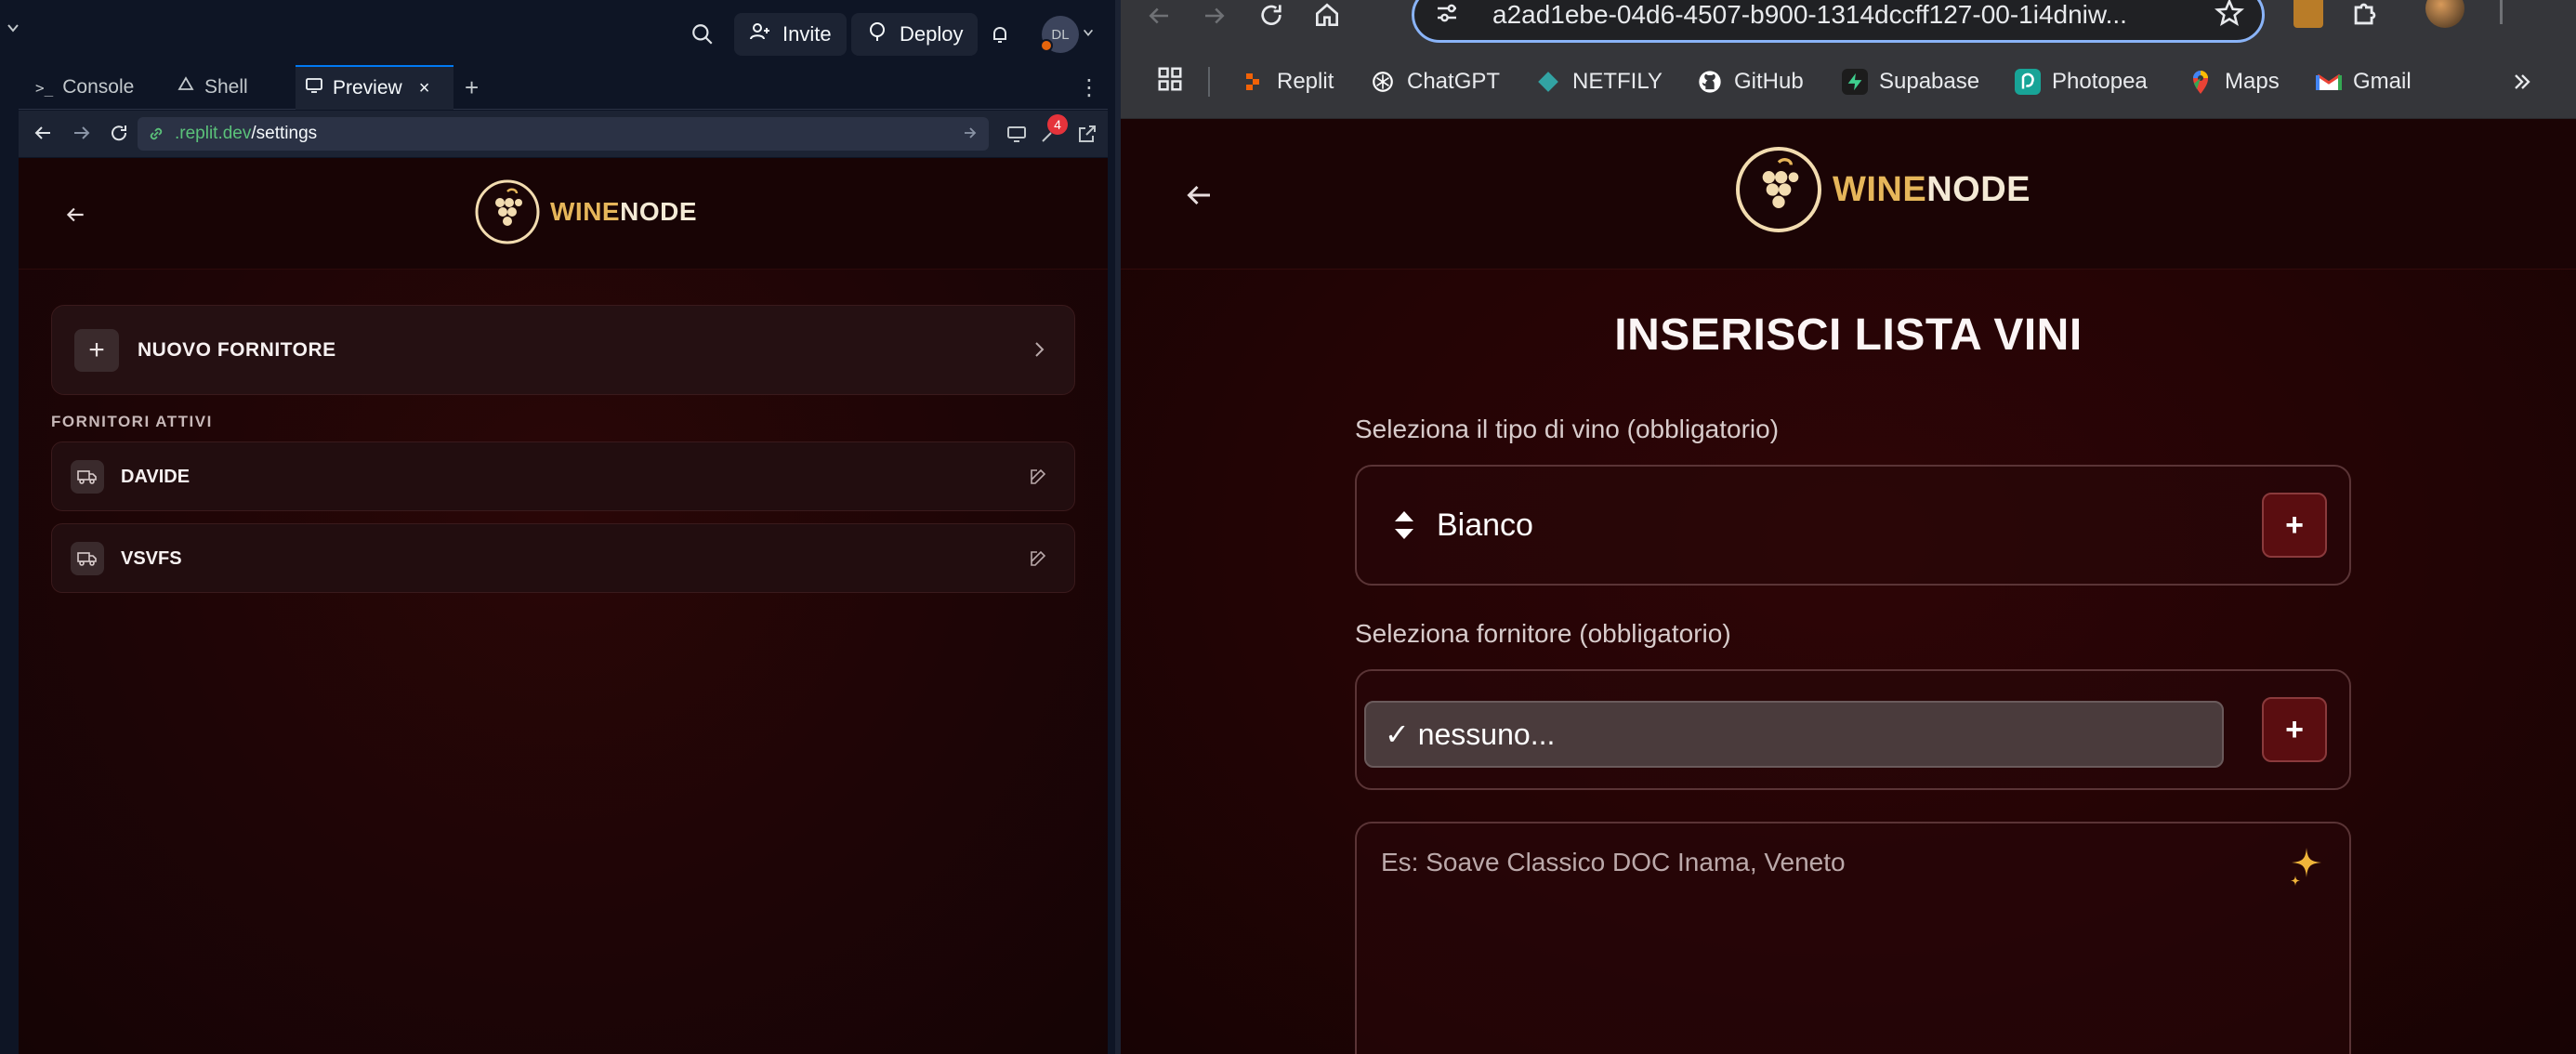  I want to click on workspace-tabs: >_ Console Shell Preview × + ⋮, so click(563, 87).